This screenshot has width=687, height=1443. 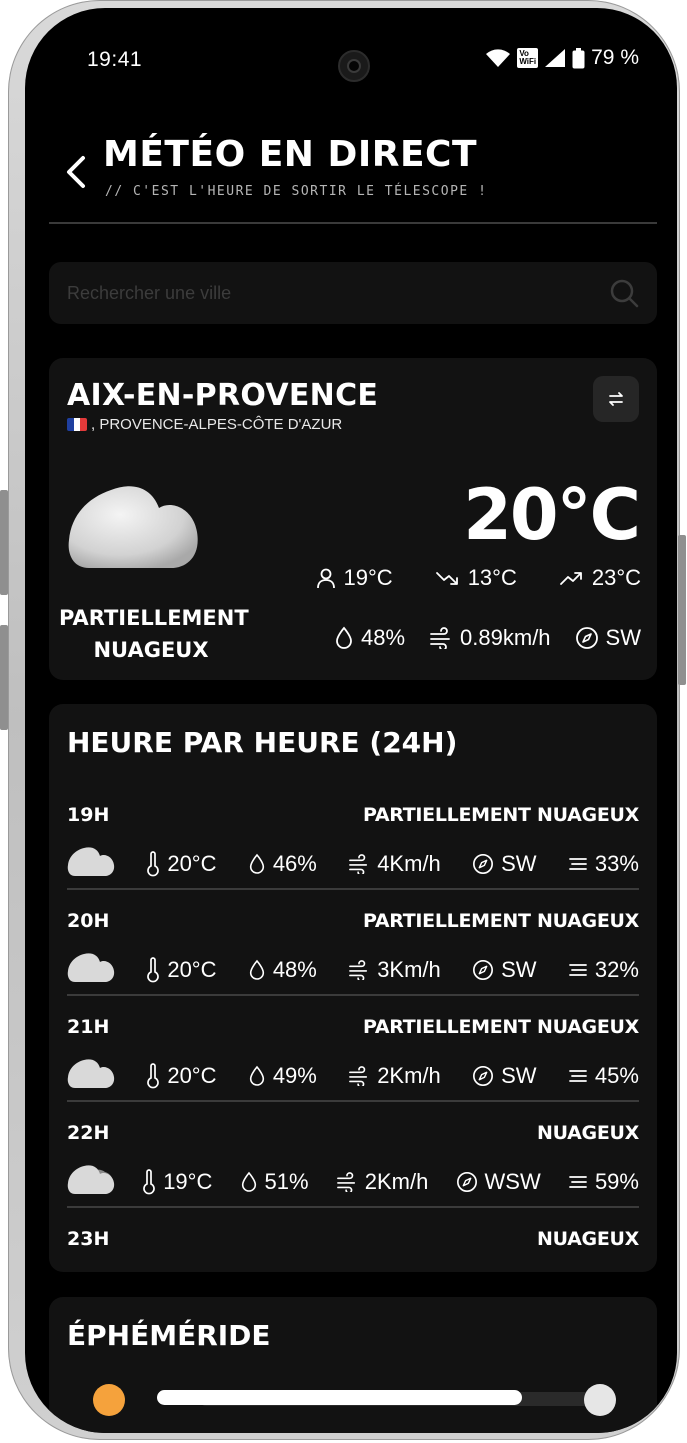 I want to click on feels-like-stat: 19°C, so click(x=354, y=578).